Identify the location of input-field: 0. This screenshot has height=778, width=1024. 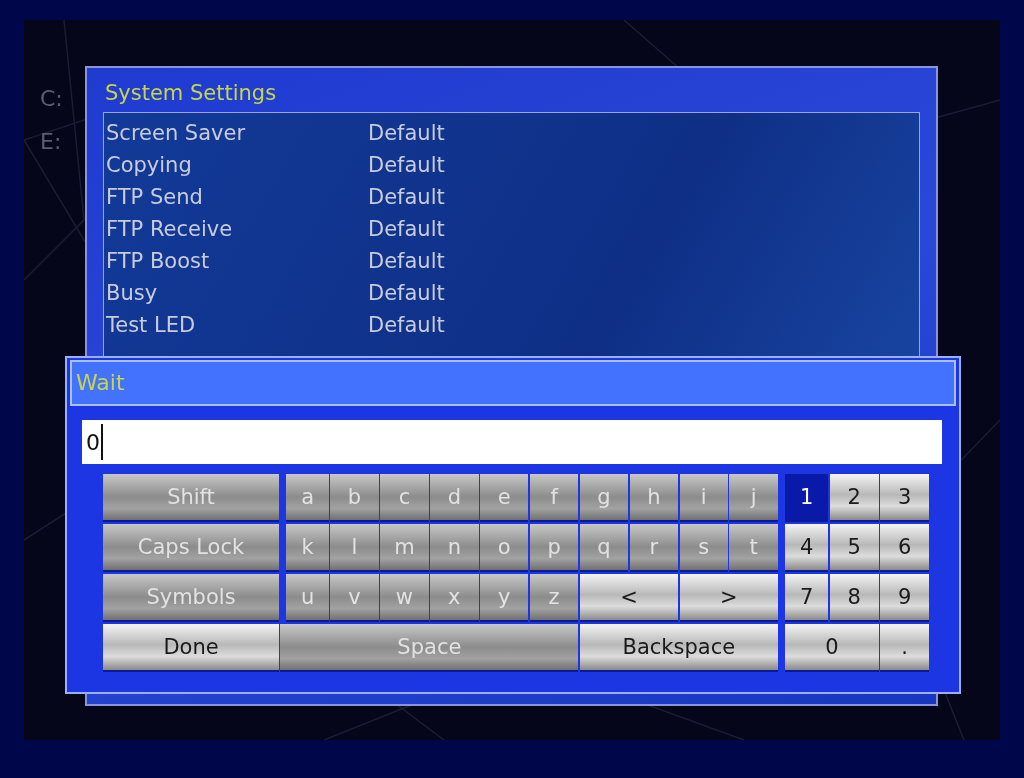
(512, 442).